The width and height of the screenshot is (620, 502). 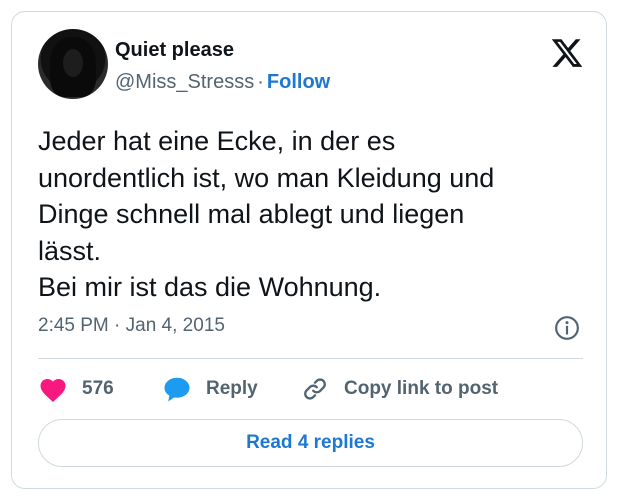 What do you see at coordinates (53, 390) in the screenshot?
I see `heart-icon` at bounding box center [53, 390].